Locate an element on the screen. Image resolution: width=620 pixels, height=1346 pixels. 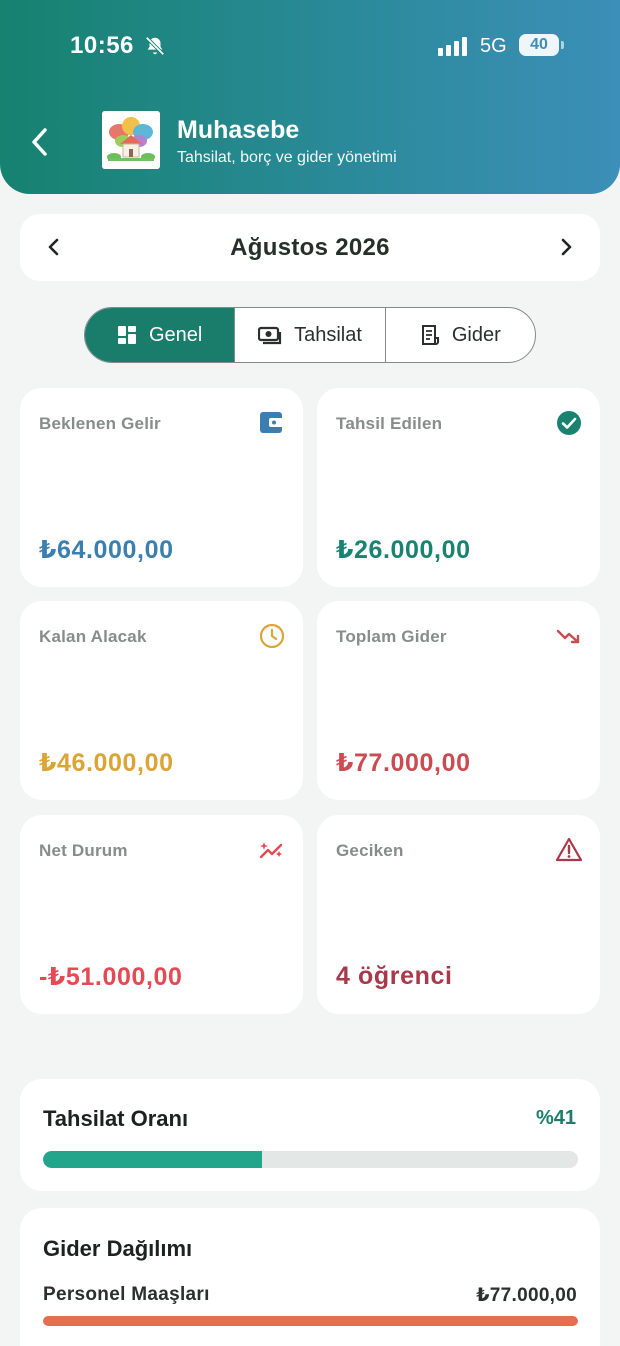
signal-icon is located at coordinates (452, 46).